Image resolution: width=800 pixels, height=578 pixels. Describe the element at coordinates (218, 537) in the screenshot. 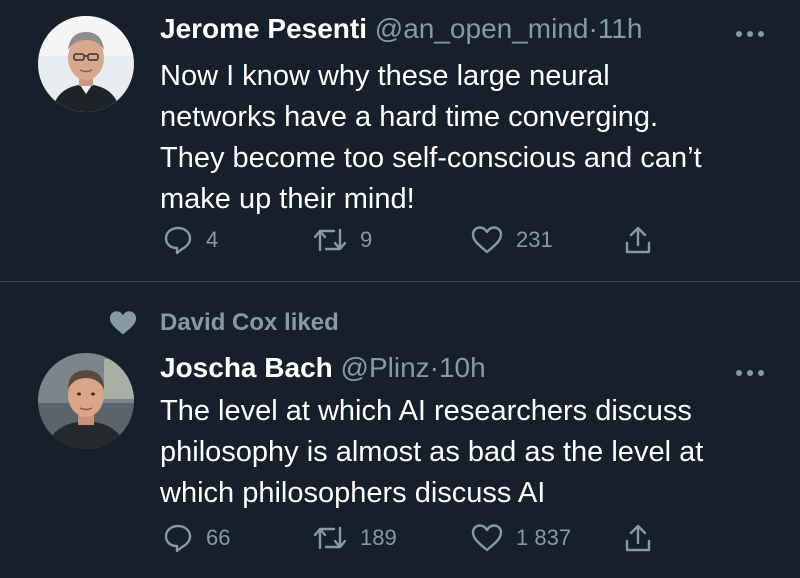

I see `reply-count: 66` at that location.